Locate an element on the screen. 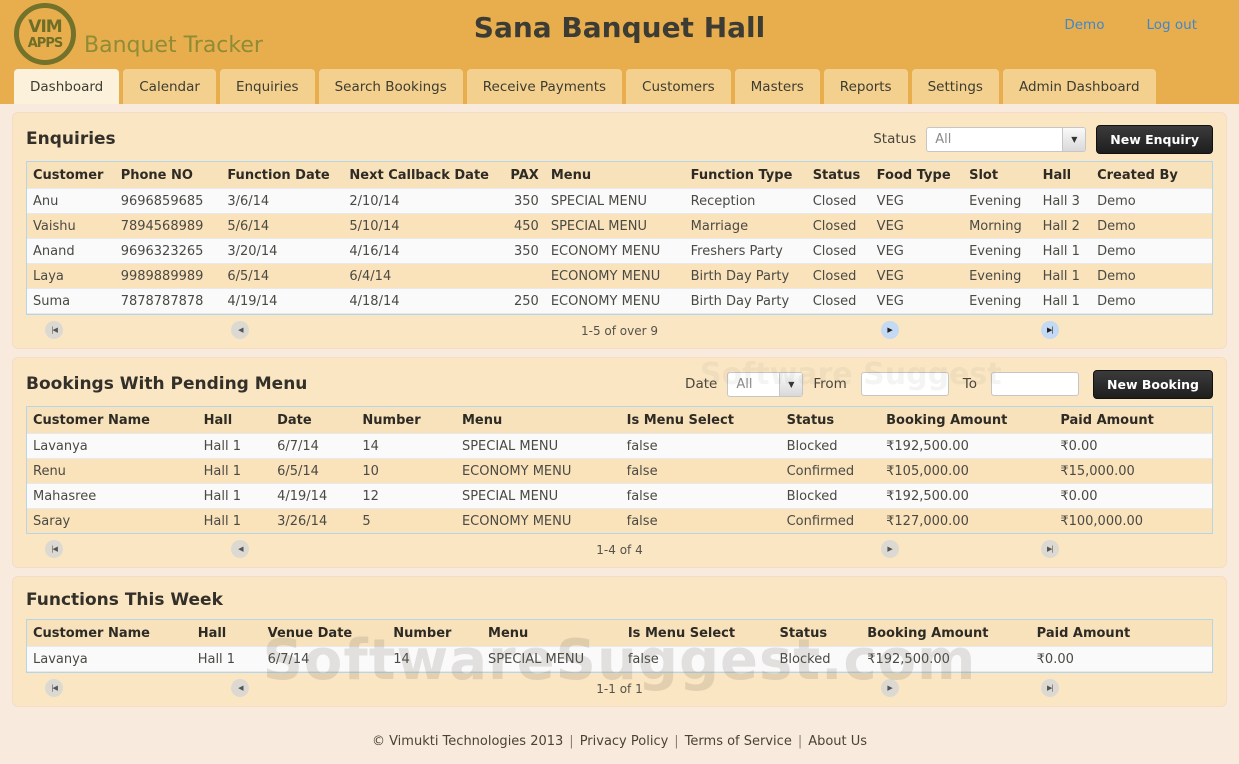 The image size is (1239, 764). column-header: Function Type is located at coordinates (745, 175).